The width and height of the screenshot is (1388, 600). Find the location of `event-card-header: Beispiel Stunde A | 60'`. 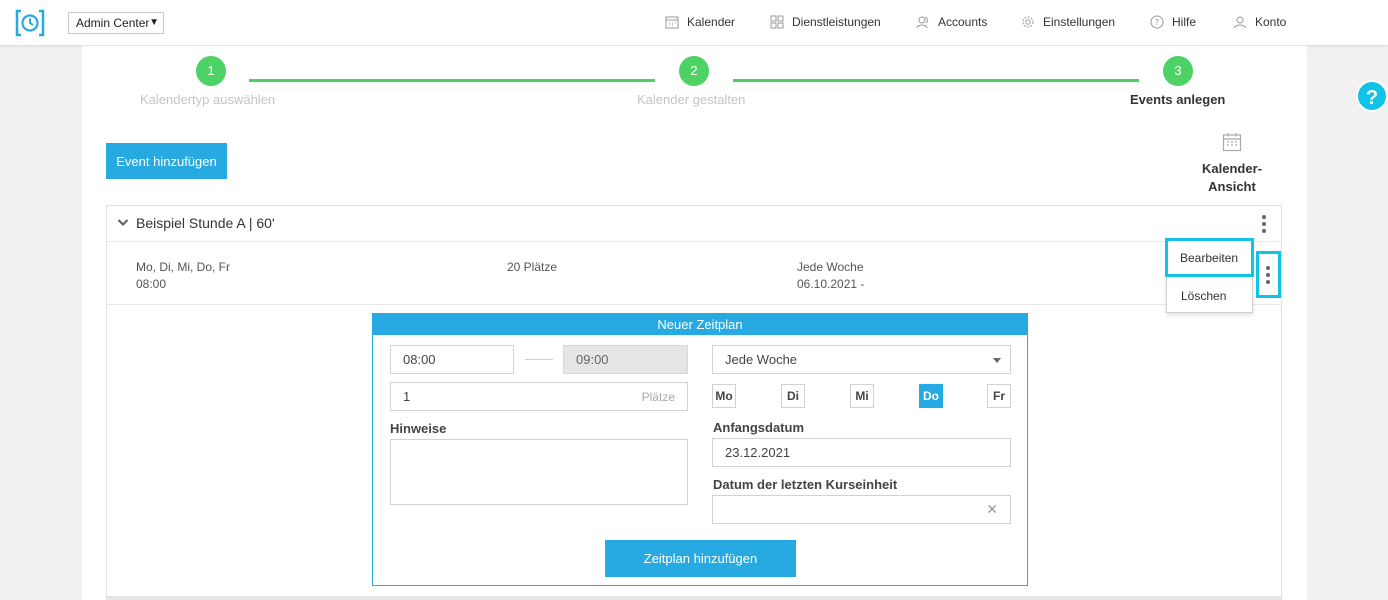

event-card-header: Beispiel Stunde A | 60' is located at coordinates (694, 224).